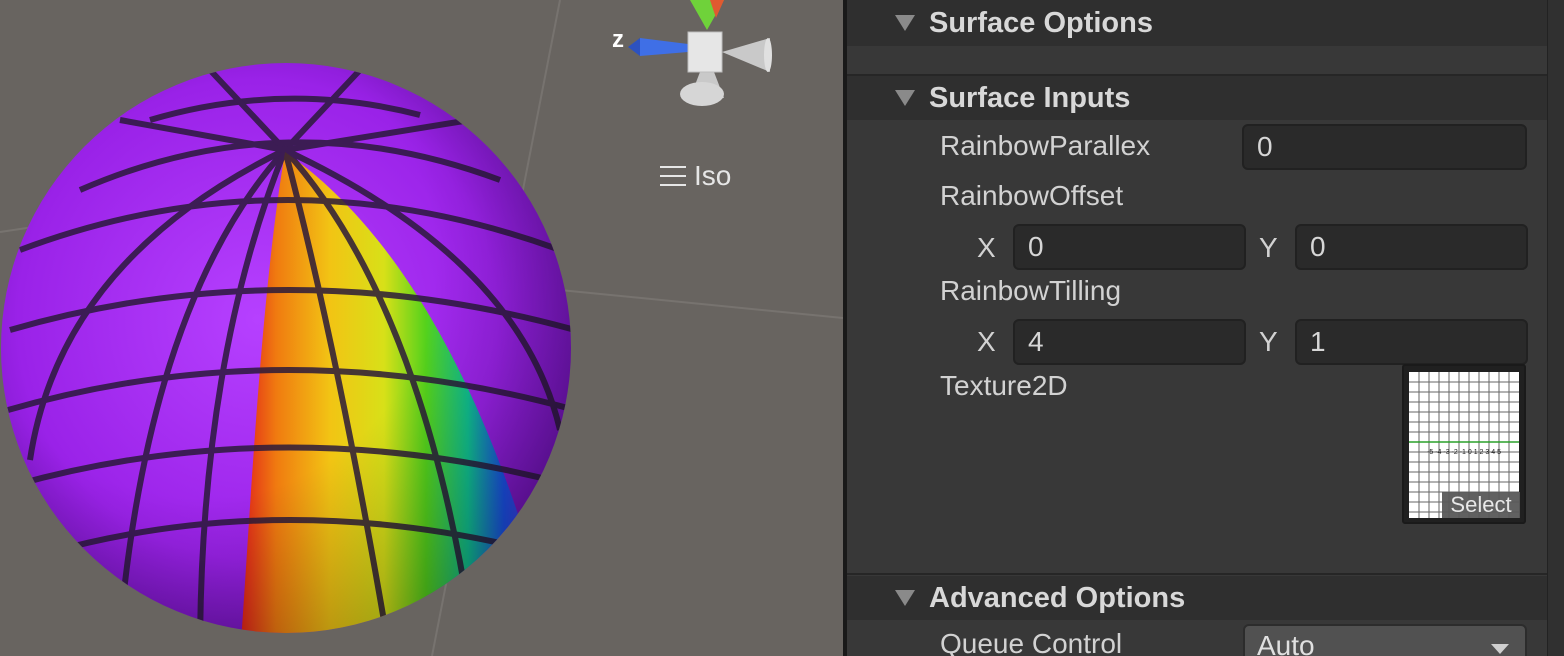 The height and width of the screenshot is (656, 1564). Describe the element at coordinates (1268, 342) in the screenshot. I see `tilling-y-label: Y` at that location.